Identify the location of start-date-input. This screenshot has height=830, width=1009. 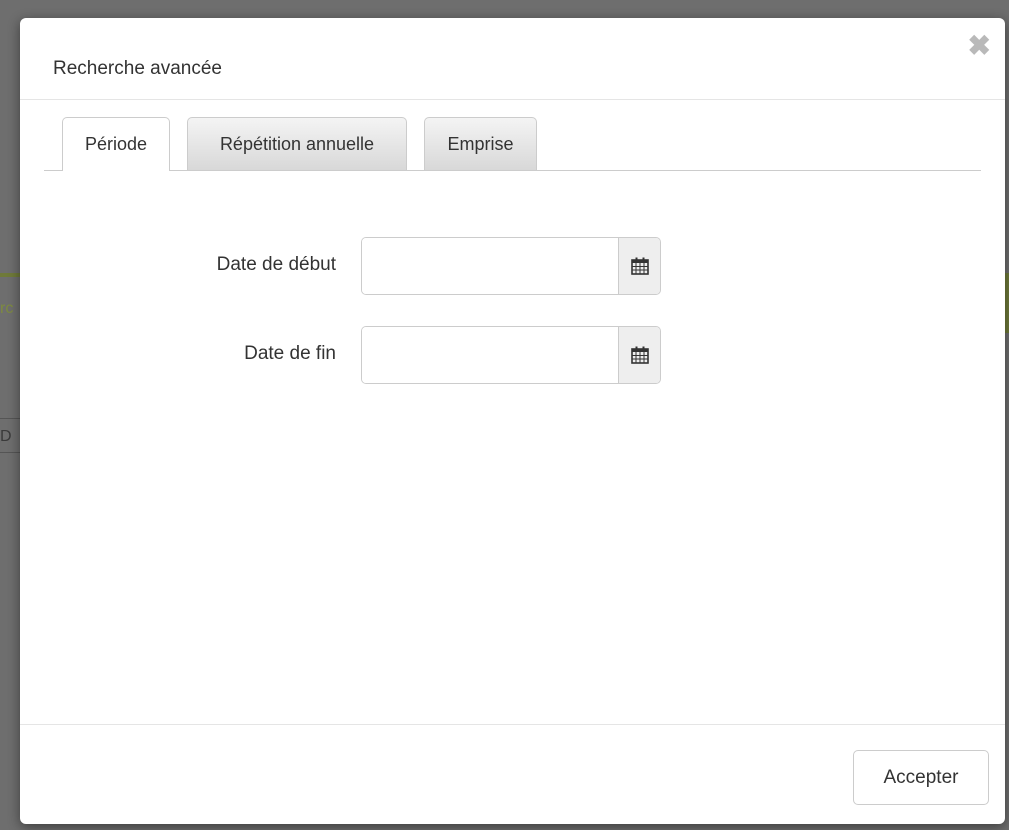
(490, 266).